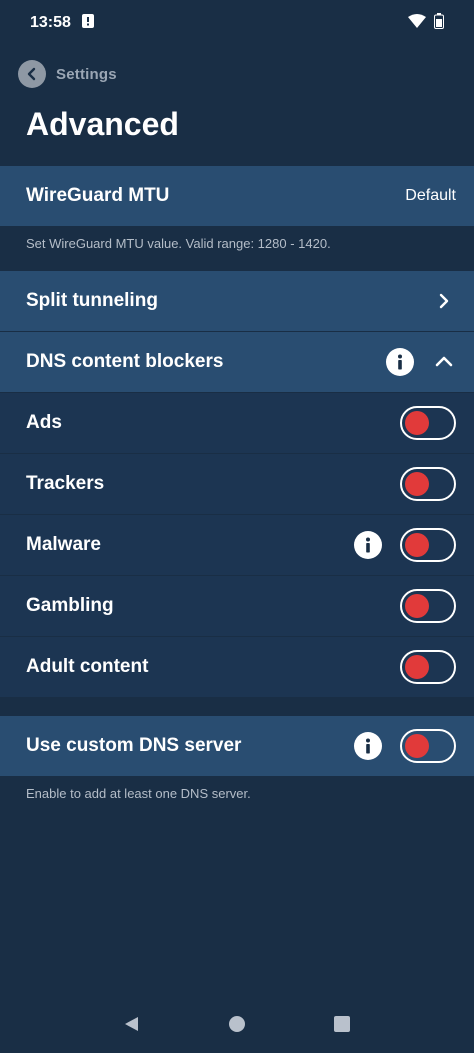 The width and height of the screenshot is (474, 1053). Describe the element at coordinates (86, 74) in the screenshot. I see `back-label: Settings` at that location.